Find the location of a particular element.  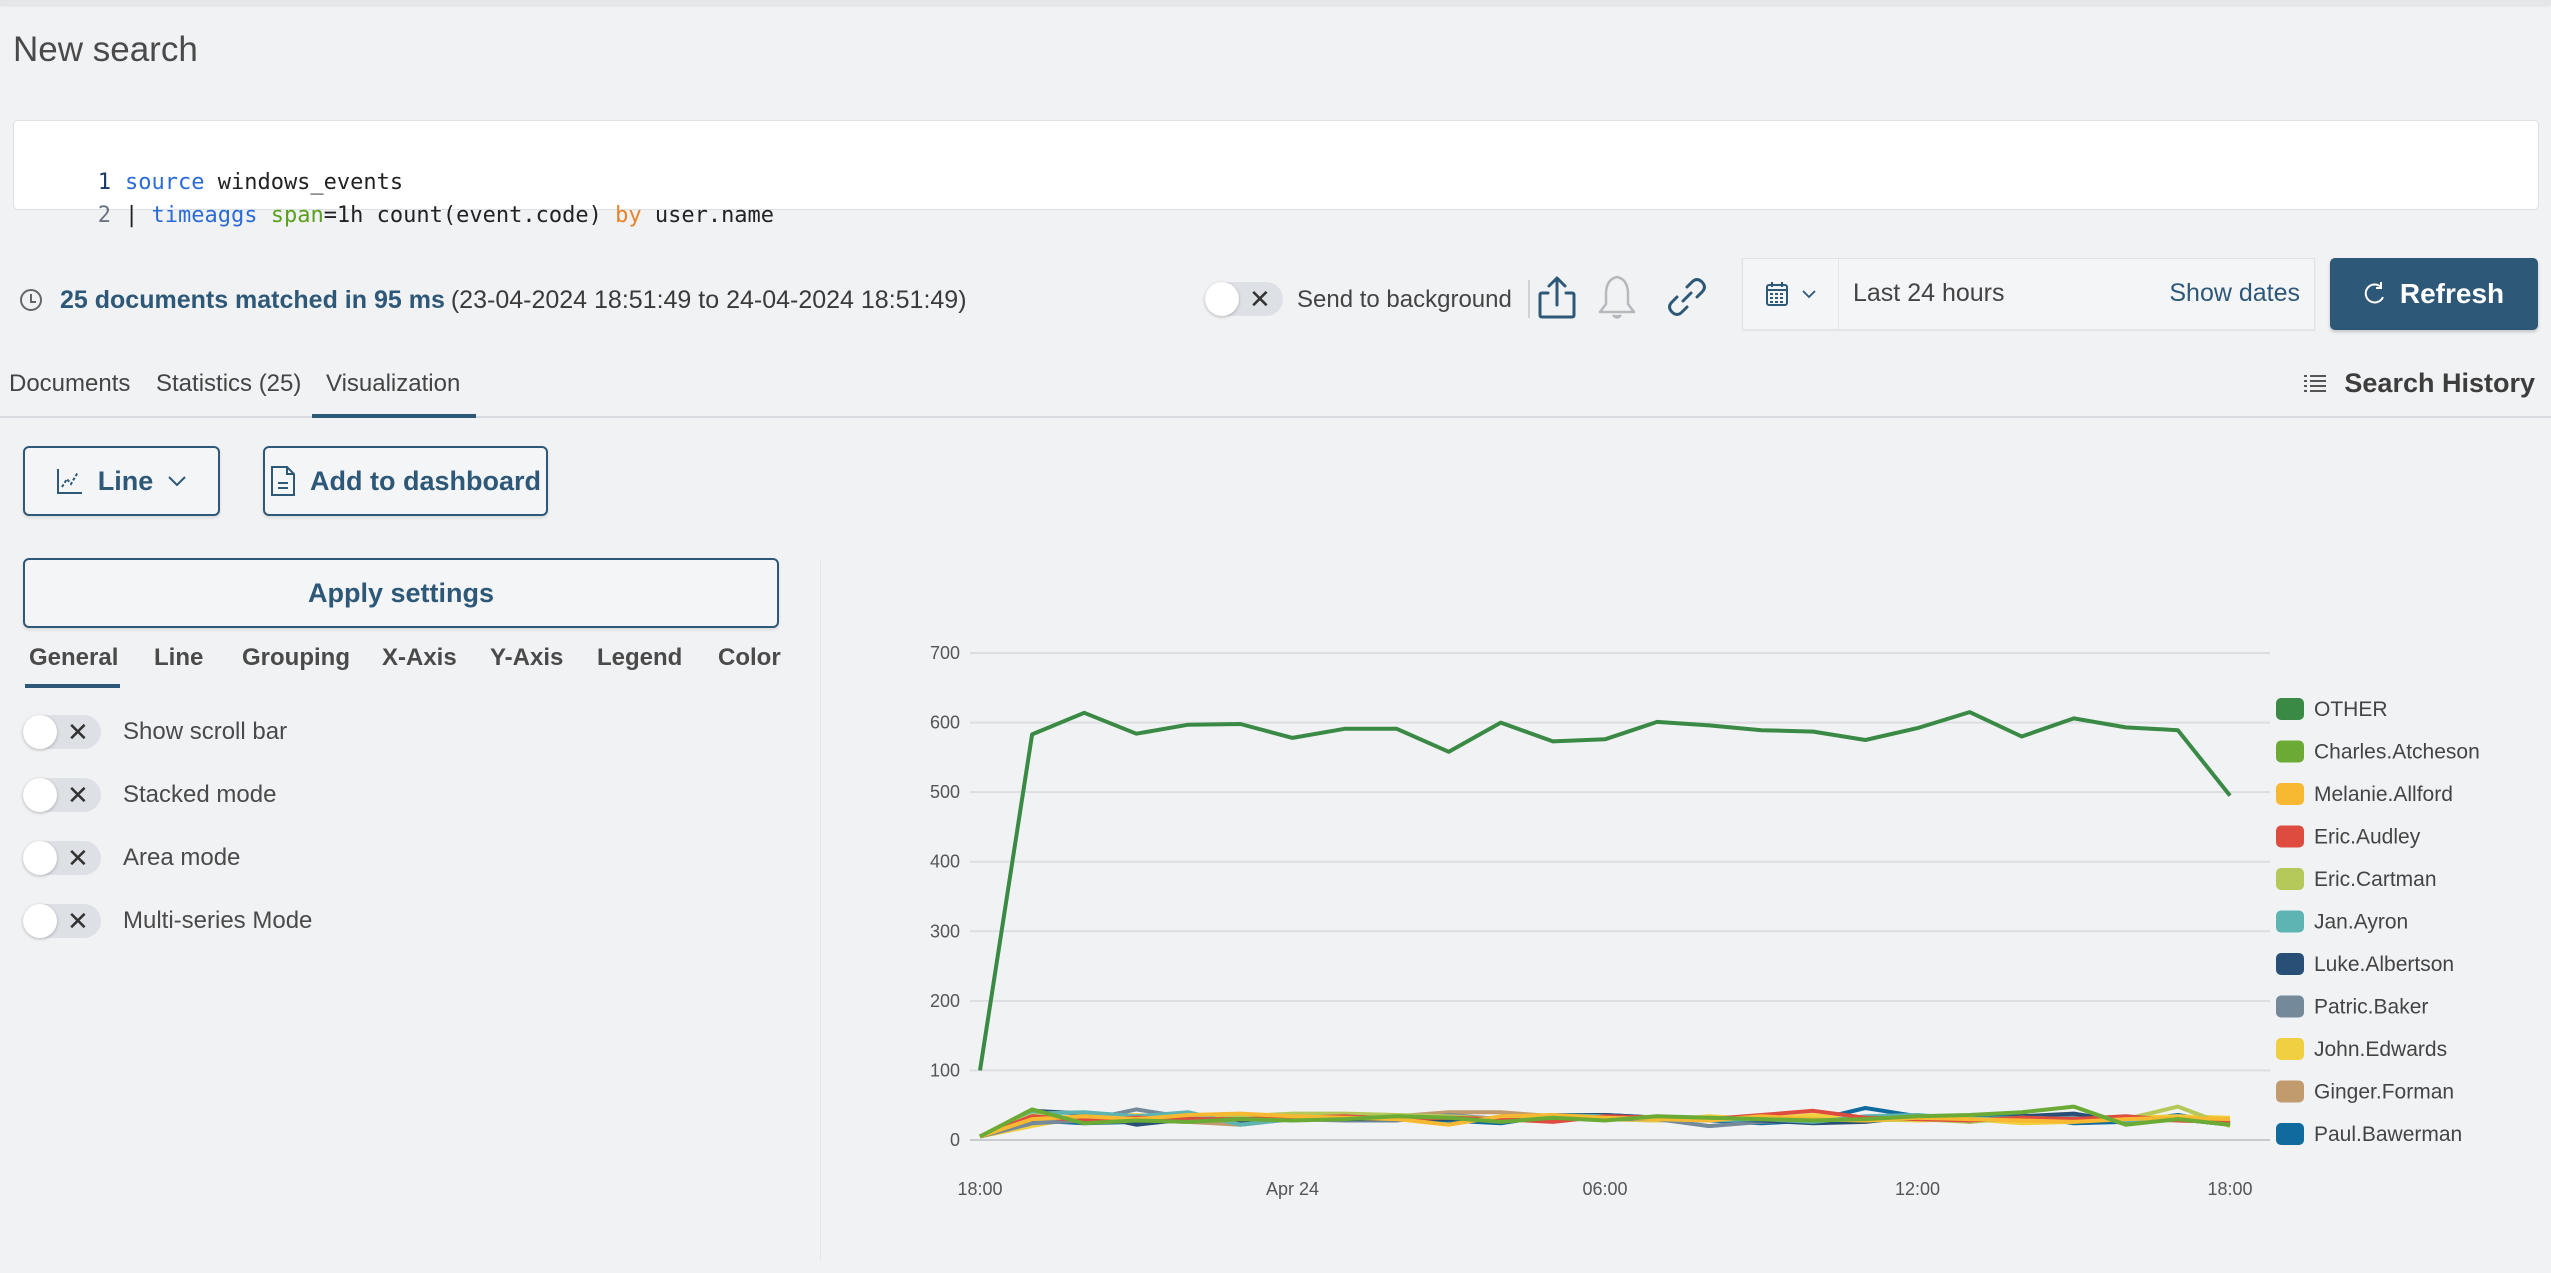

match-summary: 25 documents matched in 95 ms is located at coordinates (252, 299).